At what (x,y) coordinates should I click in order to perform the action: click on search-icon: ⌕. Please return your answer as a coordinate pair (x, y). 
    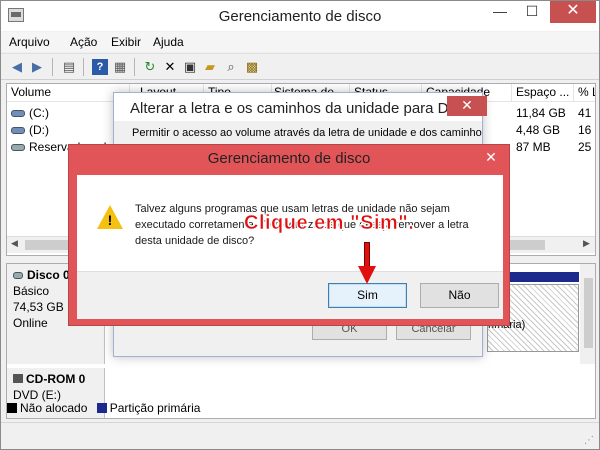
    Looking at the image, I should click on (231, 67).